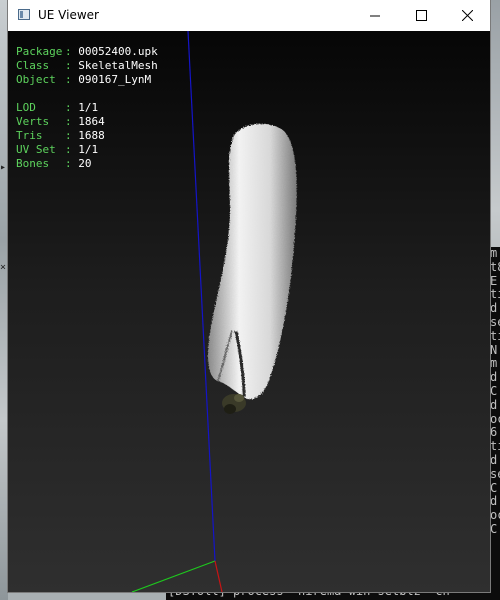 Image resolution: width=500 pixels, height=600 pixels. What do you see at coordinates (33, 163) in the screenshot?
I see `info-label: Bones` at bounding box center [33, 163].